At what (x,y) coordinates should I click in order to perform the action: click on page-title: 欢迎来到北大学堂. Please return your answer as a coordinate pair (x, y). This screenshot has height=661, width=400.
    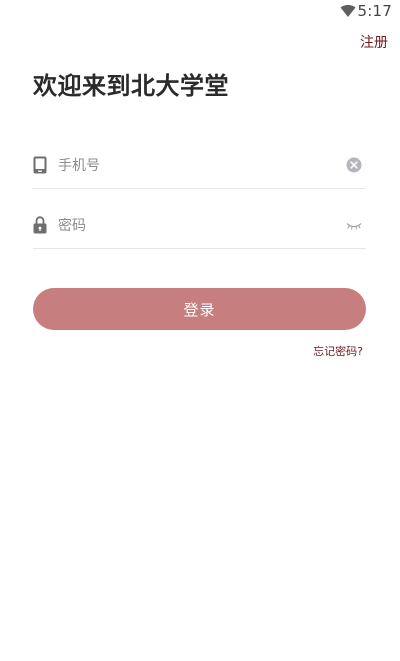
    Looking at the image, I should click on (131, 86).